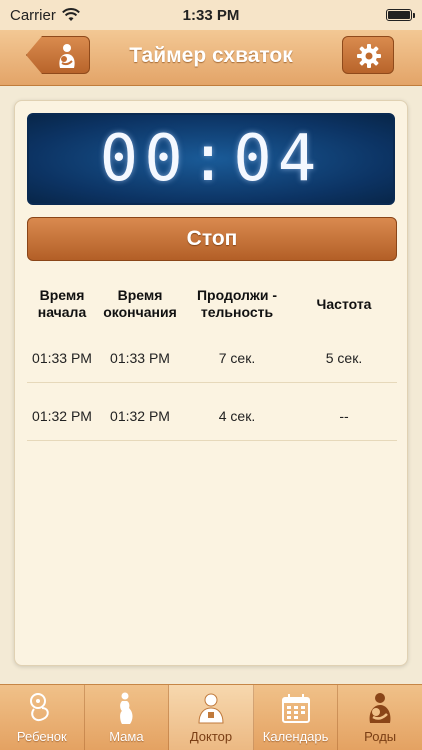  What do you see at coordinates (211, 708) in the screenshot?
I see `doctor-icon` at bounding box center [211, 708].